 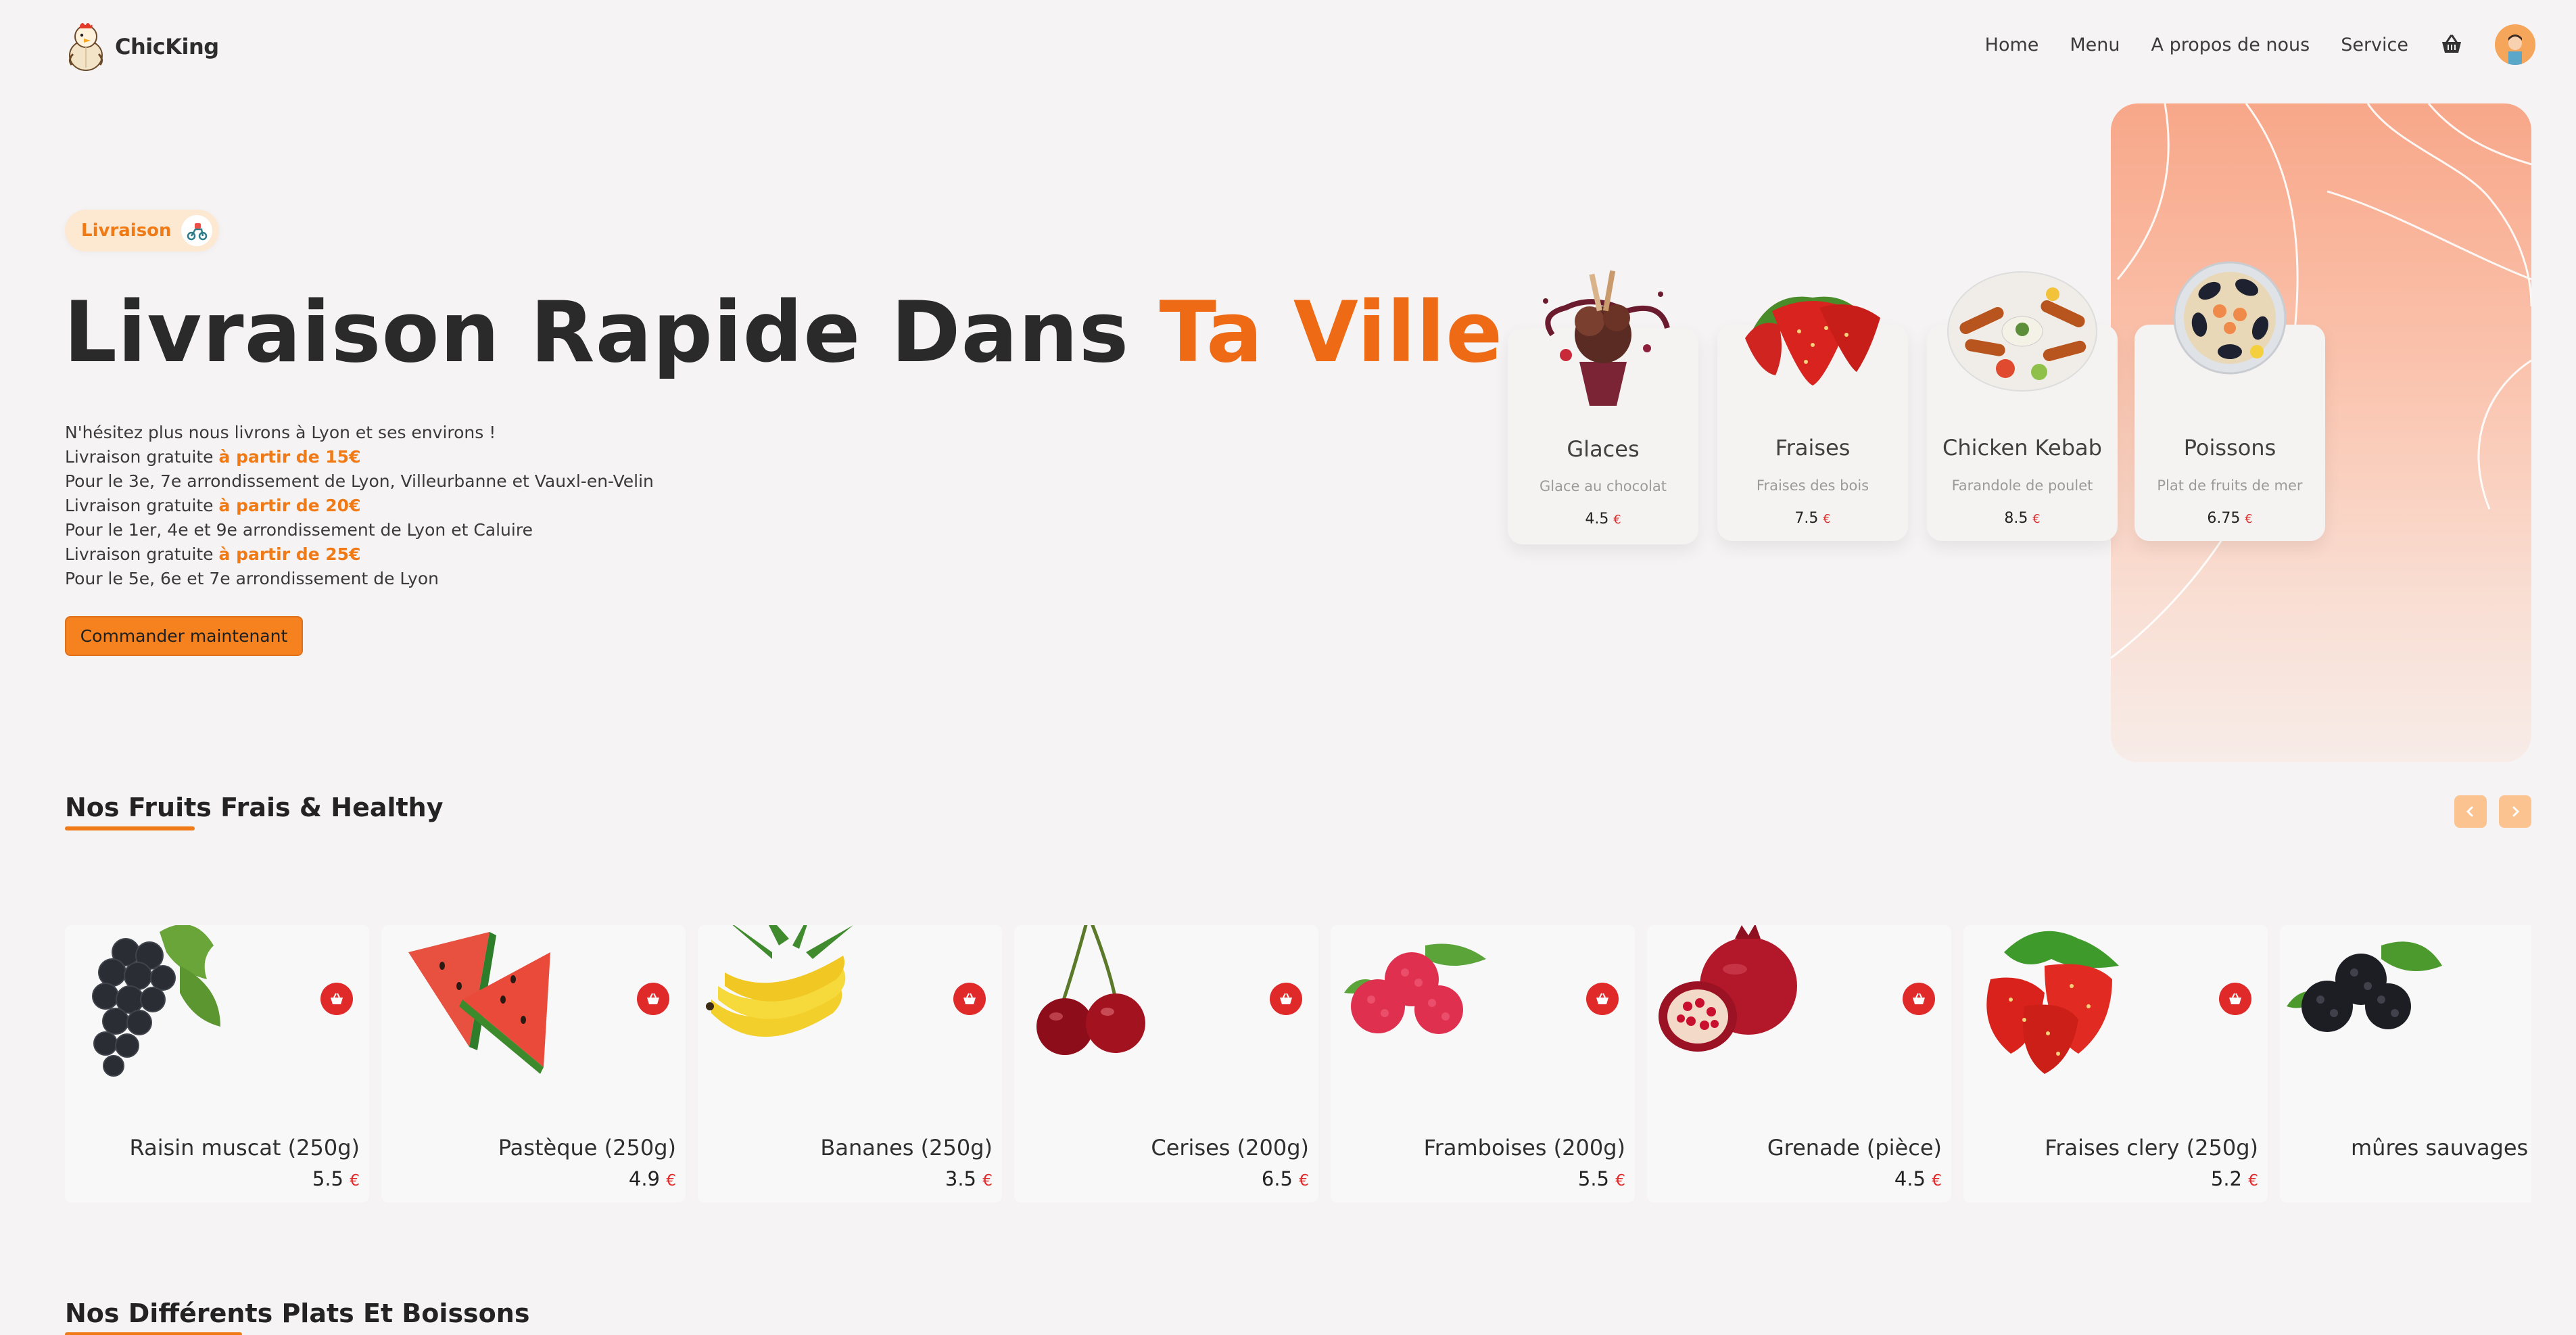 What do you see at coordinates (213, 554) in the screenshot?
I see `delivery-line: Livraison gratuite à partir de 25€` at bounding box center [213, 554].